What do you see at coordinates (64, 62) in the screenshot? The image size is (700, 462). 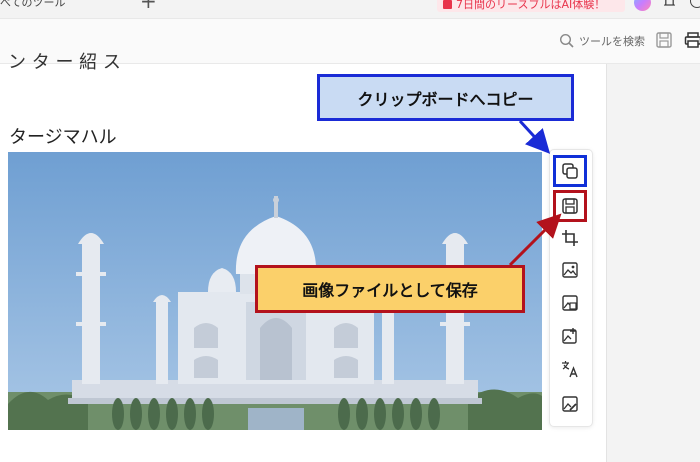 I see `document-text-line: ン タ ー 紹 ス` at bounding box center [64, 62].